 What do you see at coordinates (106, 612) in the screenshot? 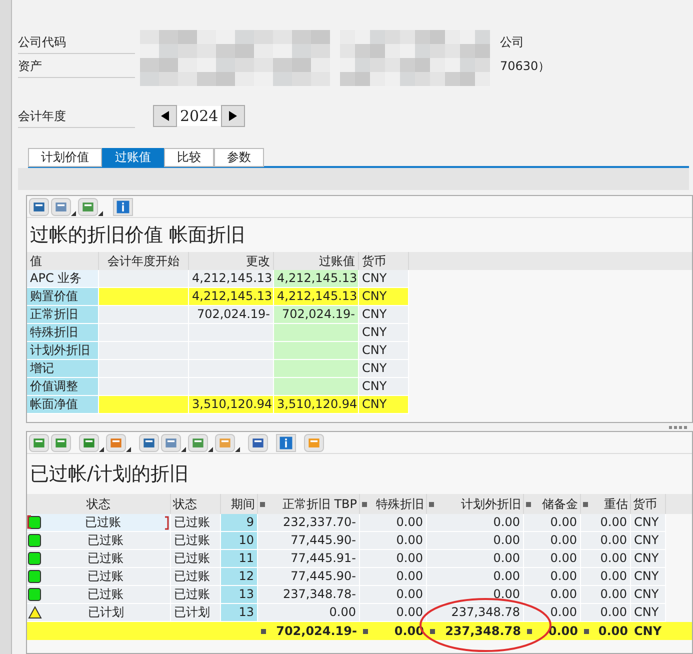
I see `table-cell-text: 已计划` at bounding box center [106, 612].